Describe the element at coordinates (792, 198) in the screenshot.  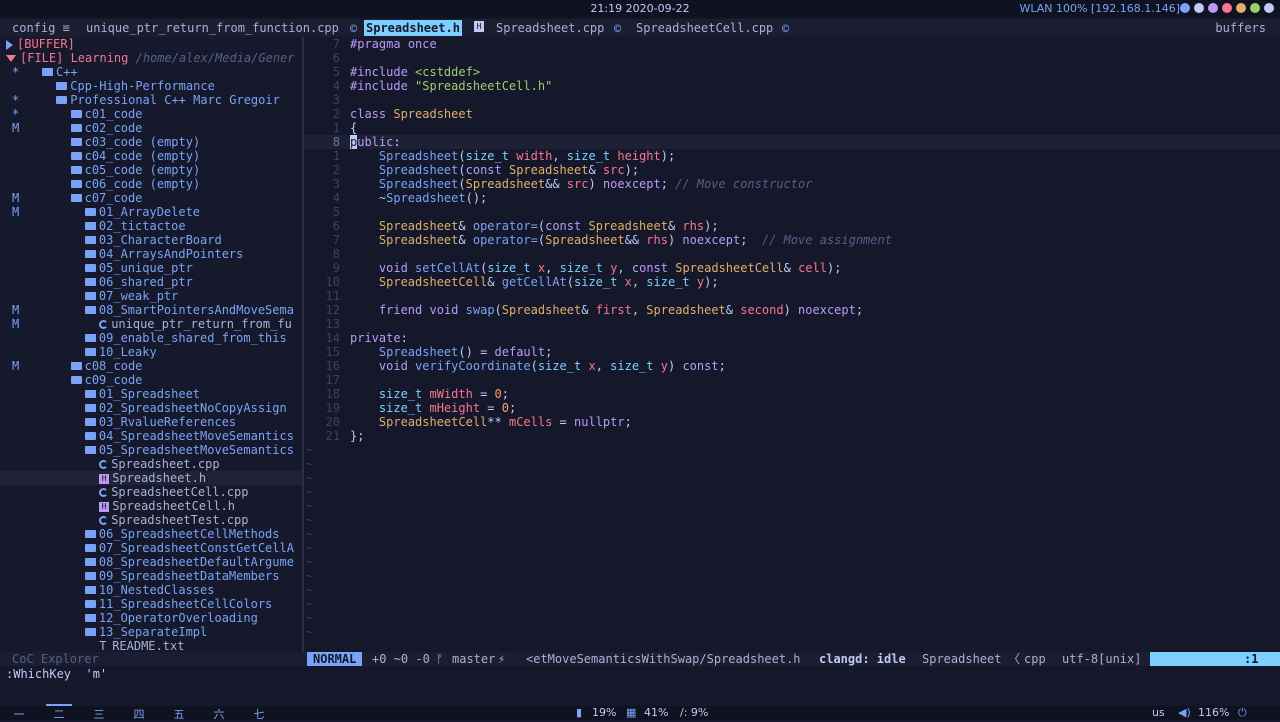
I see `code-line: 4 ~Spreadsheet();` at that location.